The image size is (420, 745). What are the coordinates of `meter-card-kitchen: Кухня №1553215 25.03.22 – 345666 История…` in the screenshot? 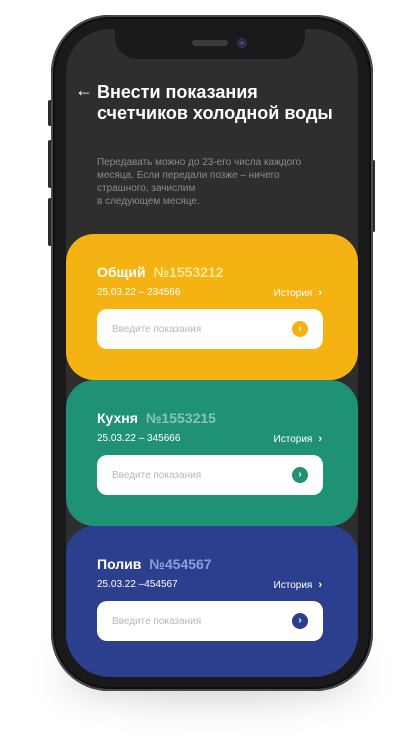 It's located at (212, 453).